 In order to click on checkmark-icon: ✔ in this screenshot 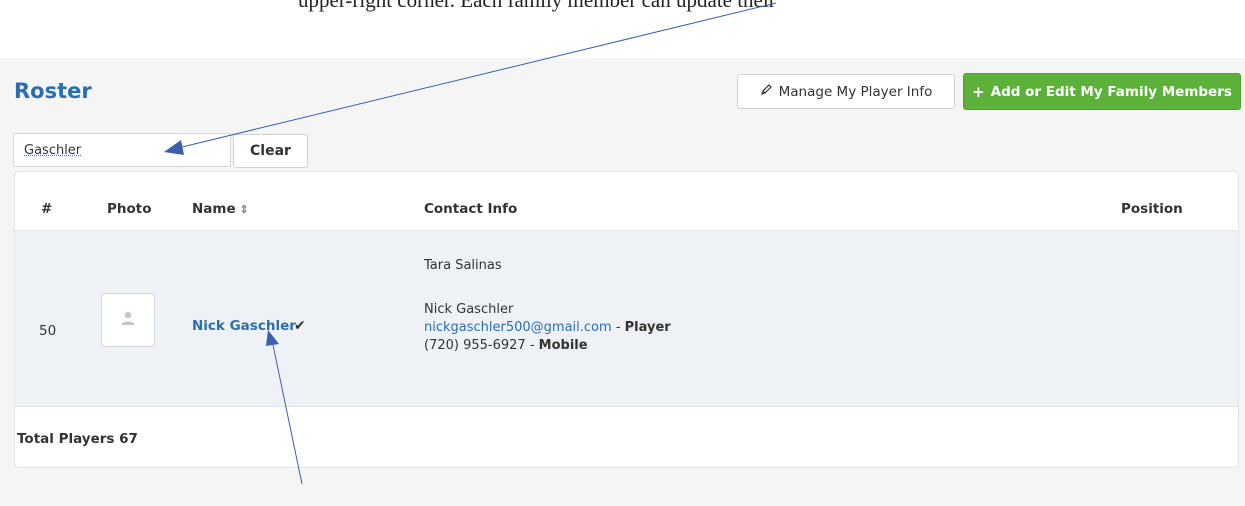, I will do `click(300, 325)`.